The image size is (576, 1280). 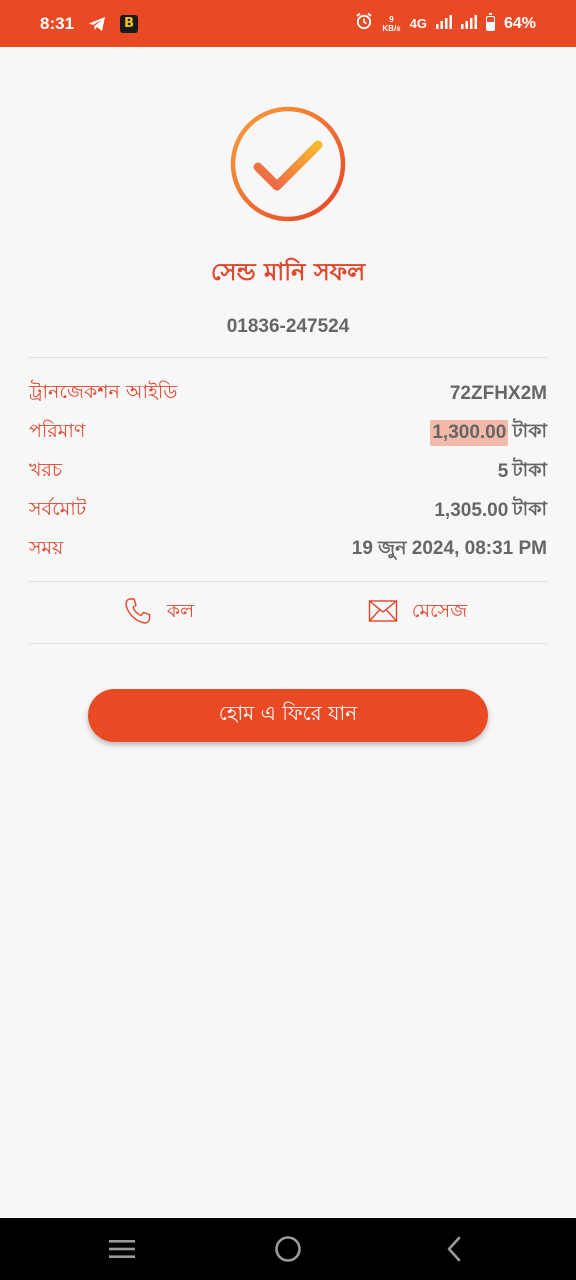 What do you see at coordinates (58, 508) in the screenshot?
I see `detail-label: সর্বমোট` at bounding box center [58, 508].